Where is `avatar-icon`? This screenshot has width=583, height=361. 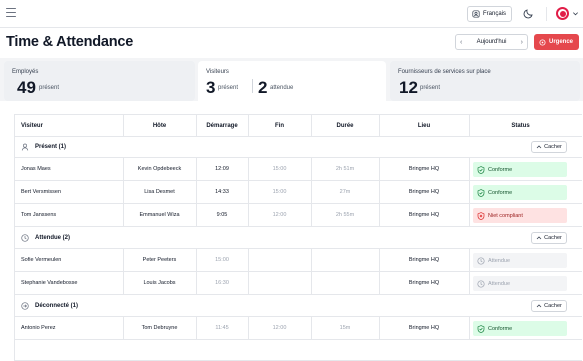 avatar-icon is located at coordinates (562, 13).